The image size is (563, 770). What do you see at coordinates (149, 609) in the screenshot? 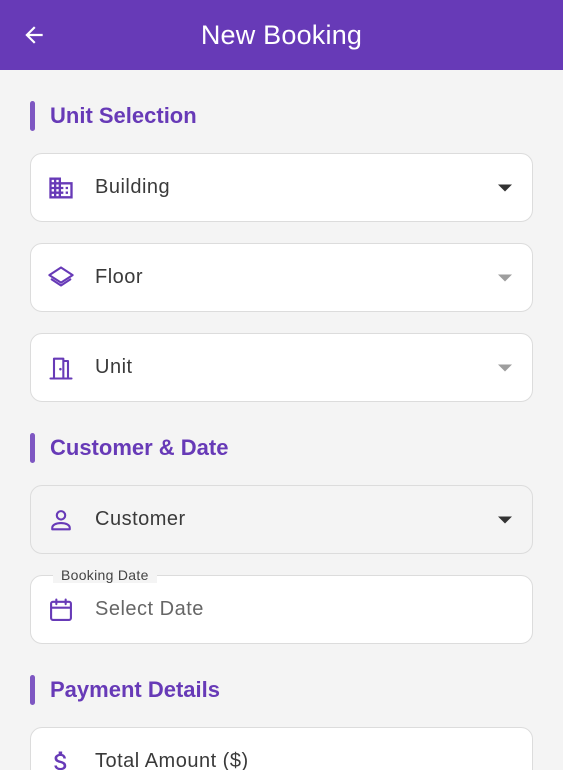
I see `booking-date-placeholder: Select Date` at bounding box center [149, 609].